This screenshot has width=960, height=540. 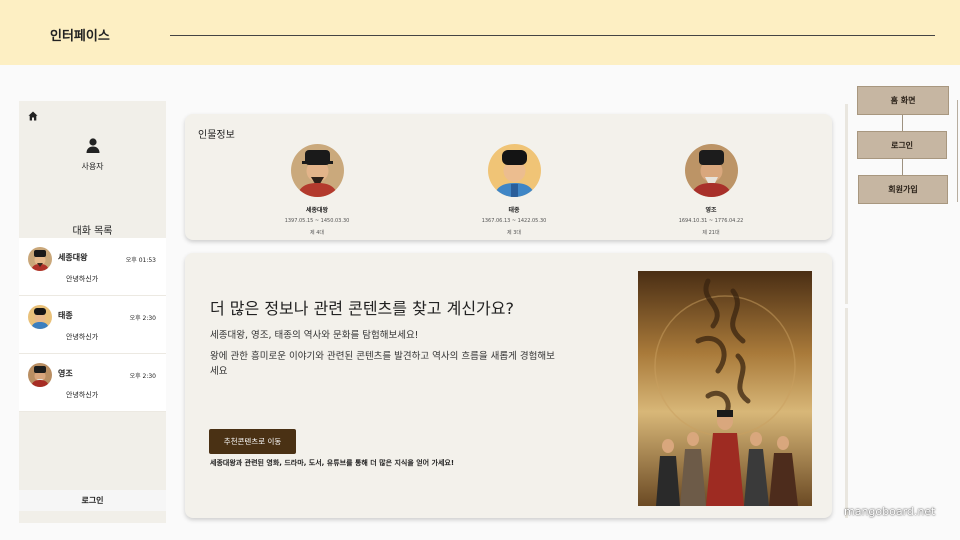 What do you see at coordinates (92, 145) in the screenshot?
I see `user-icon` at bounding box center [92, 145].